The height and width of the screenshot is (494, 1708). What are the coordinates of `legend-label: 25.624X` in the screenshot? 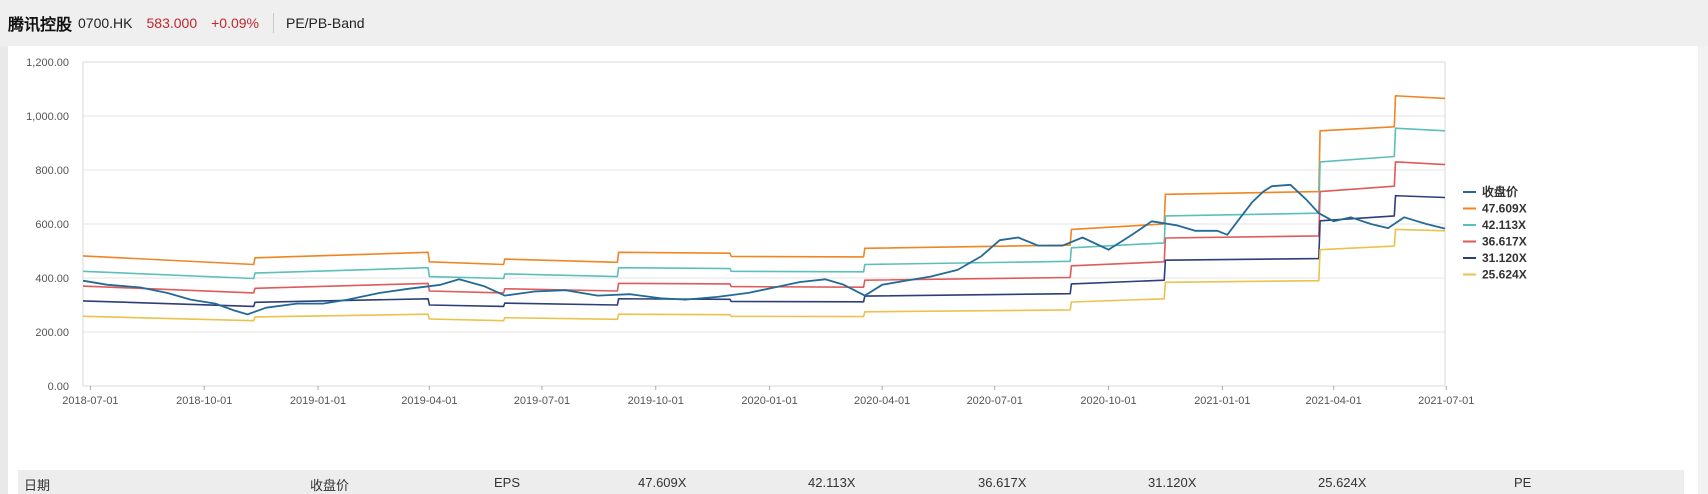 It's located at (1504, 275).